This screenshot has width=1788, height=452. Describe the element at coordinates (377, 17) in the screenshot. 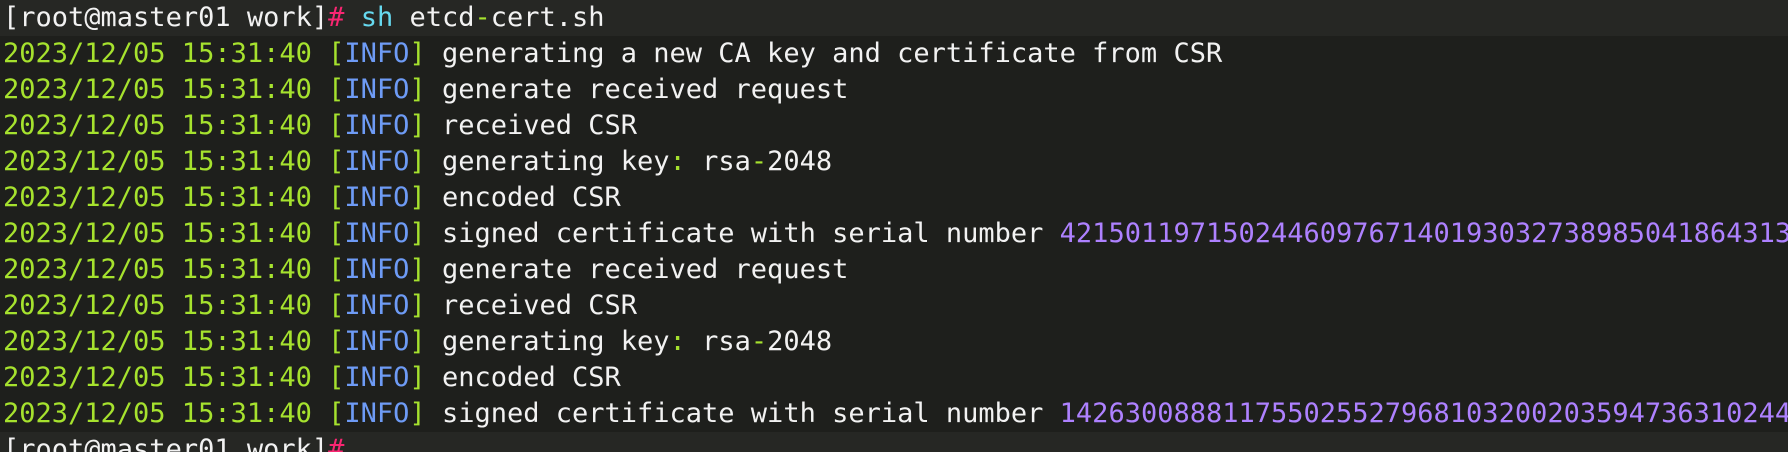

I see `command-program: sh` at that location.